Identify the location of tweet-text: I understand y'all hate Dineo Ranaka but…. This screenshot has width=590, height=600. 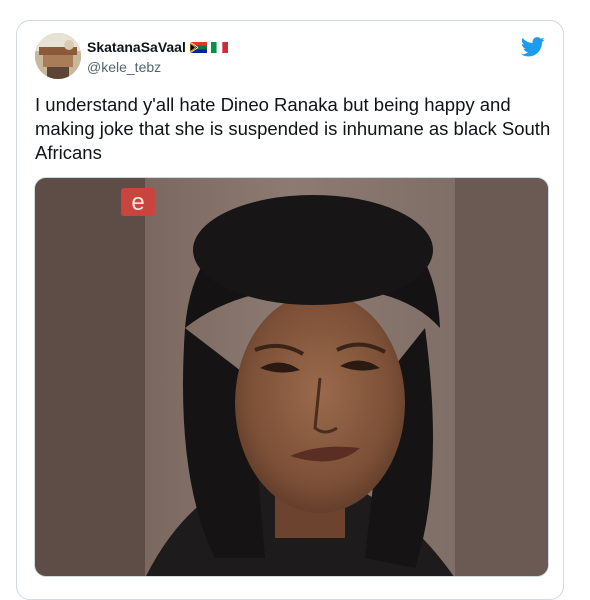
(293, 128).